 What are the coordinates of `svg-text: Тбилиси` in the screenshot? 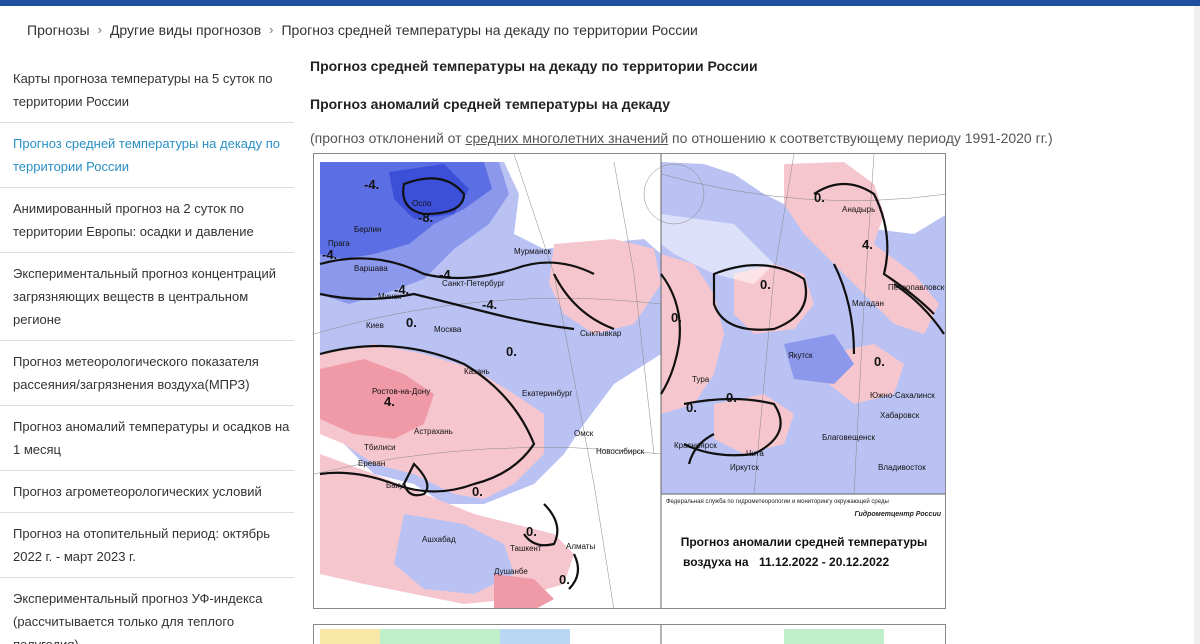 It's located at (380, 447).